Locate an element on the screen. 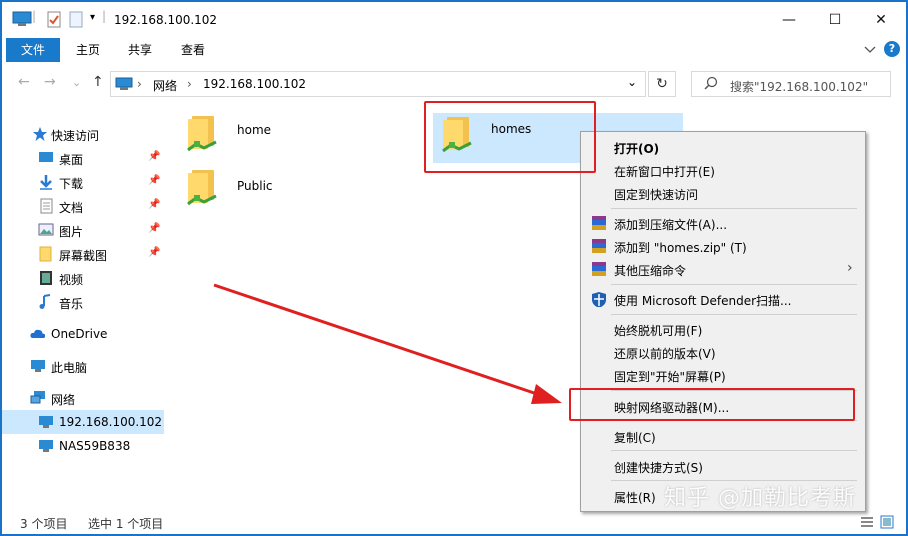 This screenshot has width=908, height=536. annotation-arrow-icon is located at coordinates (387, 343).